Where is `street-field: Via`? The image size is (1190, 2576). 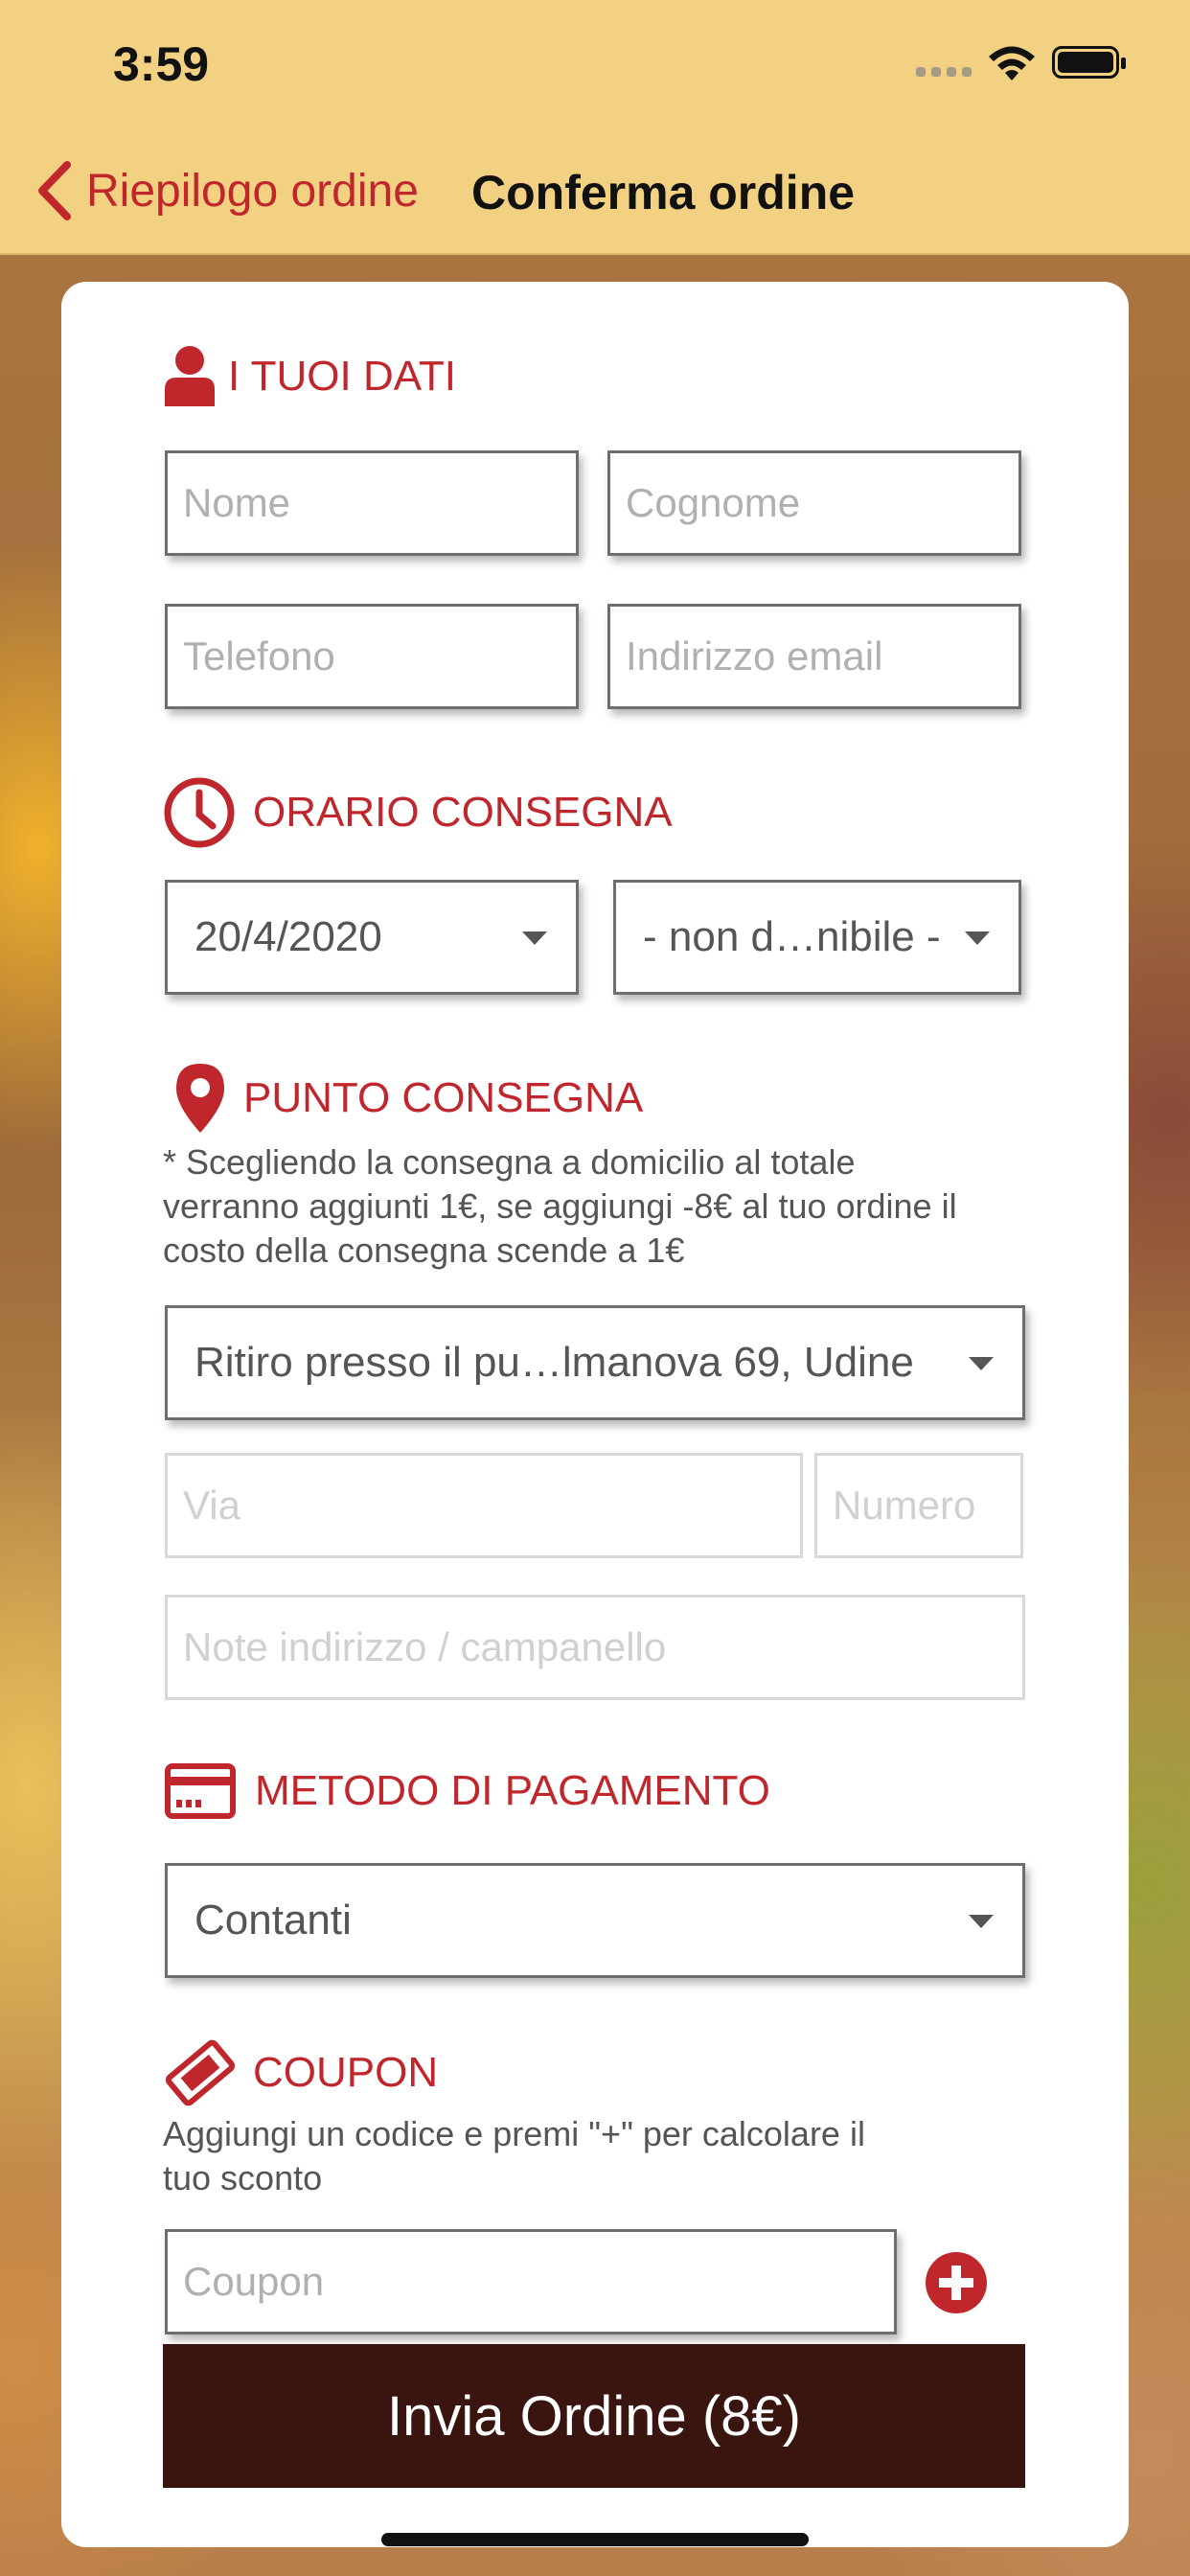
street-field: Via is located at coordinates (484, 1506).